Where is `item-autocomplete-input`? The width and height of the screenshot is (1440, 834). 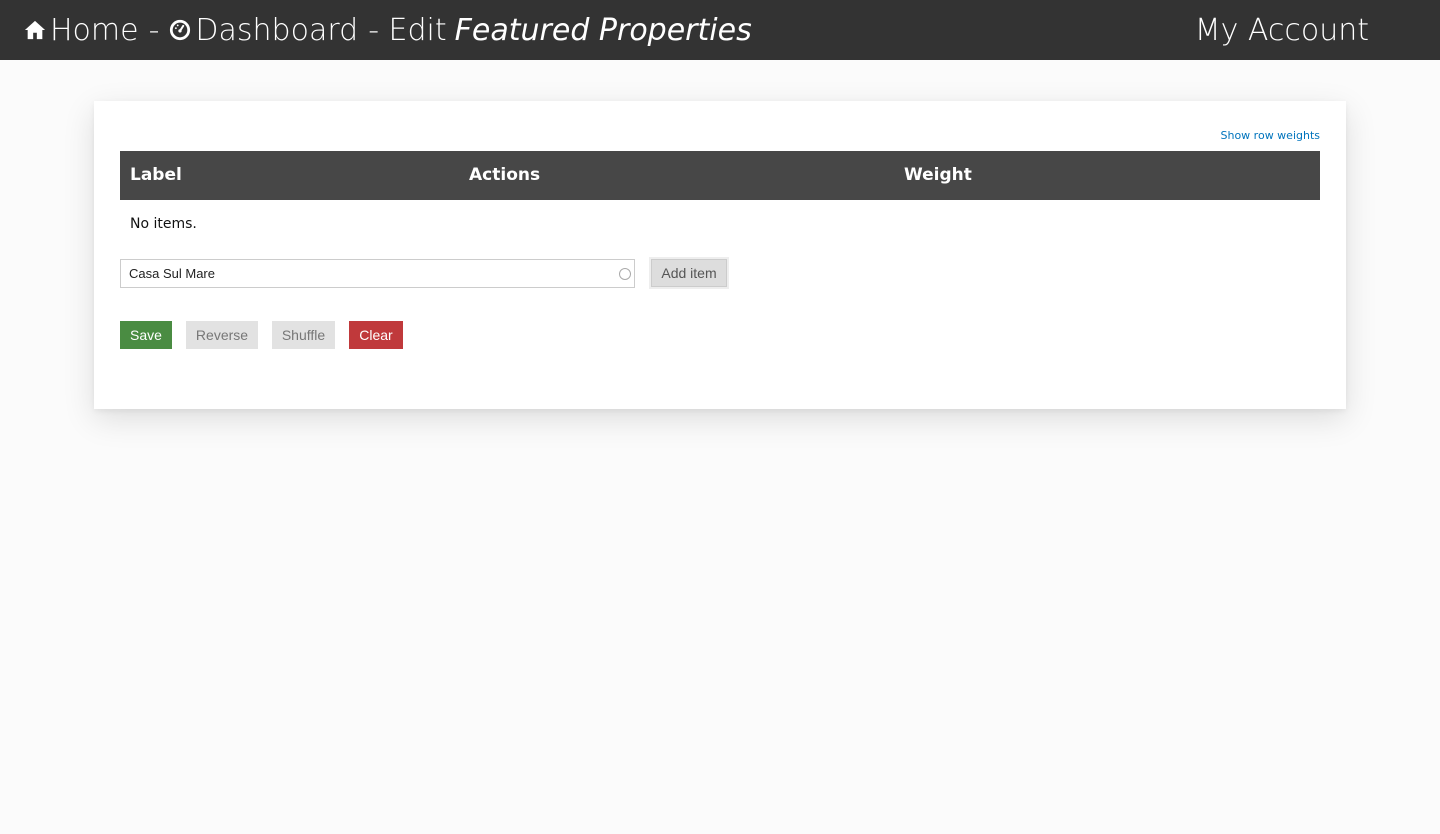 item-autocomplete-input is located at coordinates (361, 273).